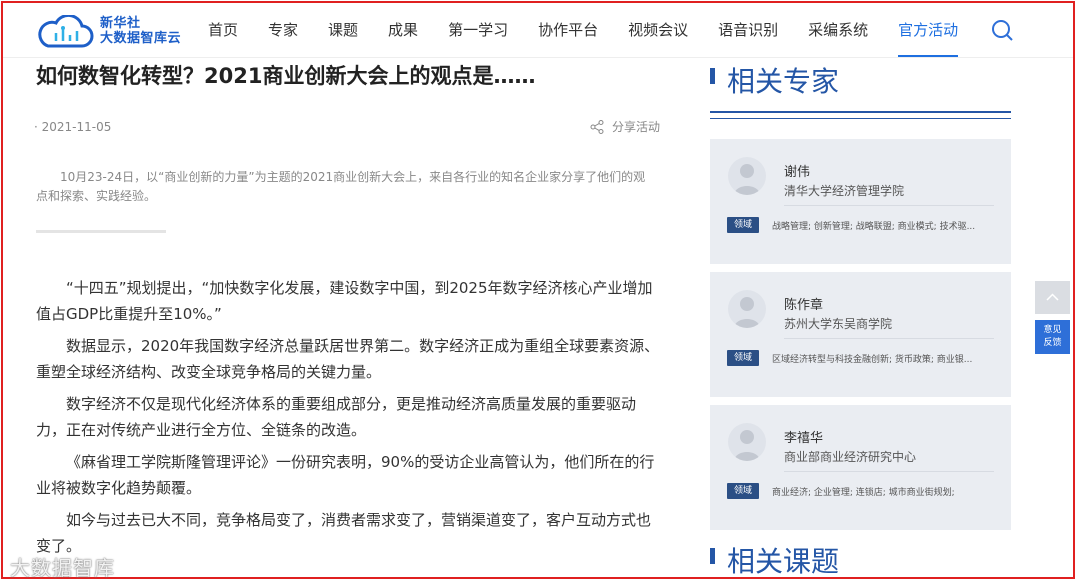  I want to click on nav-video-meeting: 视频会议, so click(658, 30).